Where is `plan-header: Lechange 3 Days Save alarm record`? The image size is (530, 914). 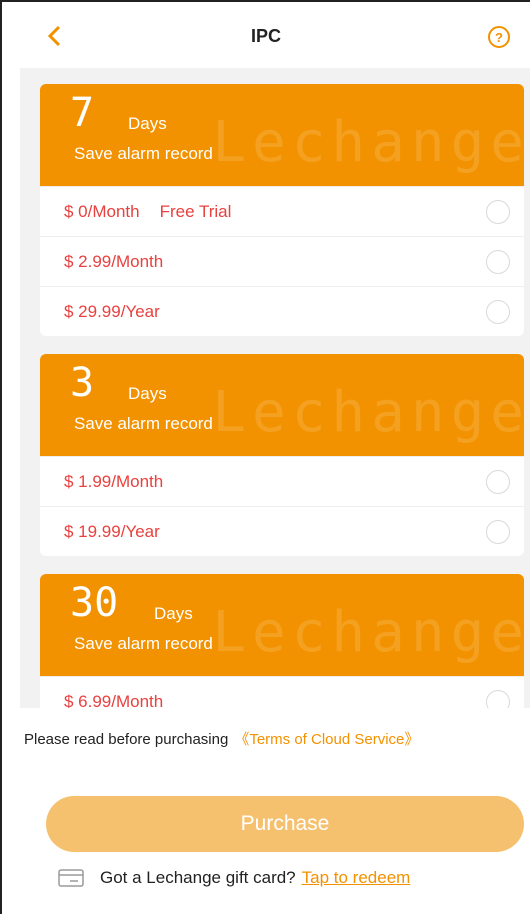
plan-header: Lechange 3 Days Save alarm record is located at coordinates (282, 405).